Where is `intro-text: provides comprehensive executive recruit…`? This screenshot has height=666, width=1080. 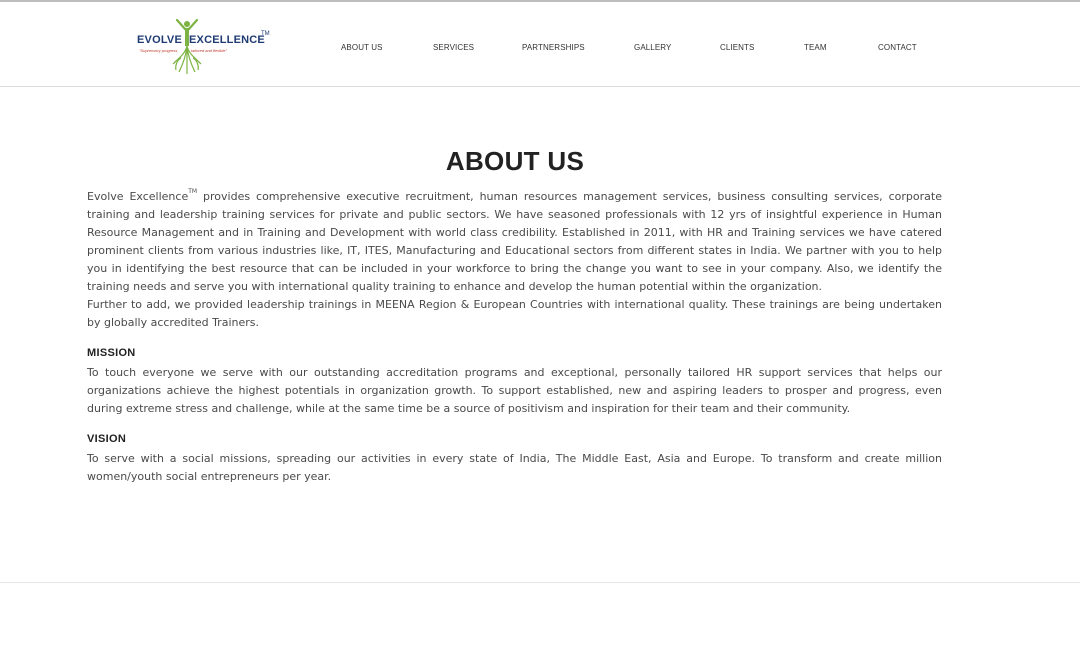
intro-text: provides comprehensive executive recruit… is located at coordinates (514, 241).